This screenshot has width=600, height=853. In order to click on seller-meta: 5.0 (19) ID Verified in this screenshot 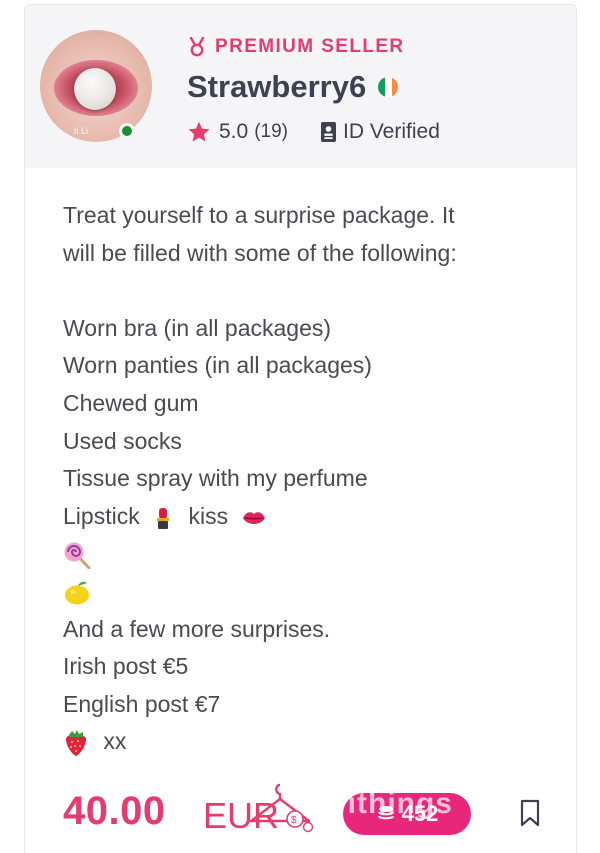, I will do `click(313, 132)`.